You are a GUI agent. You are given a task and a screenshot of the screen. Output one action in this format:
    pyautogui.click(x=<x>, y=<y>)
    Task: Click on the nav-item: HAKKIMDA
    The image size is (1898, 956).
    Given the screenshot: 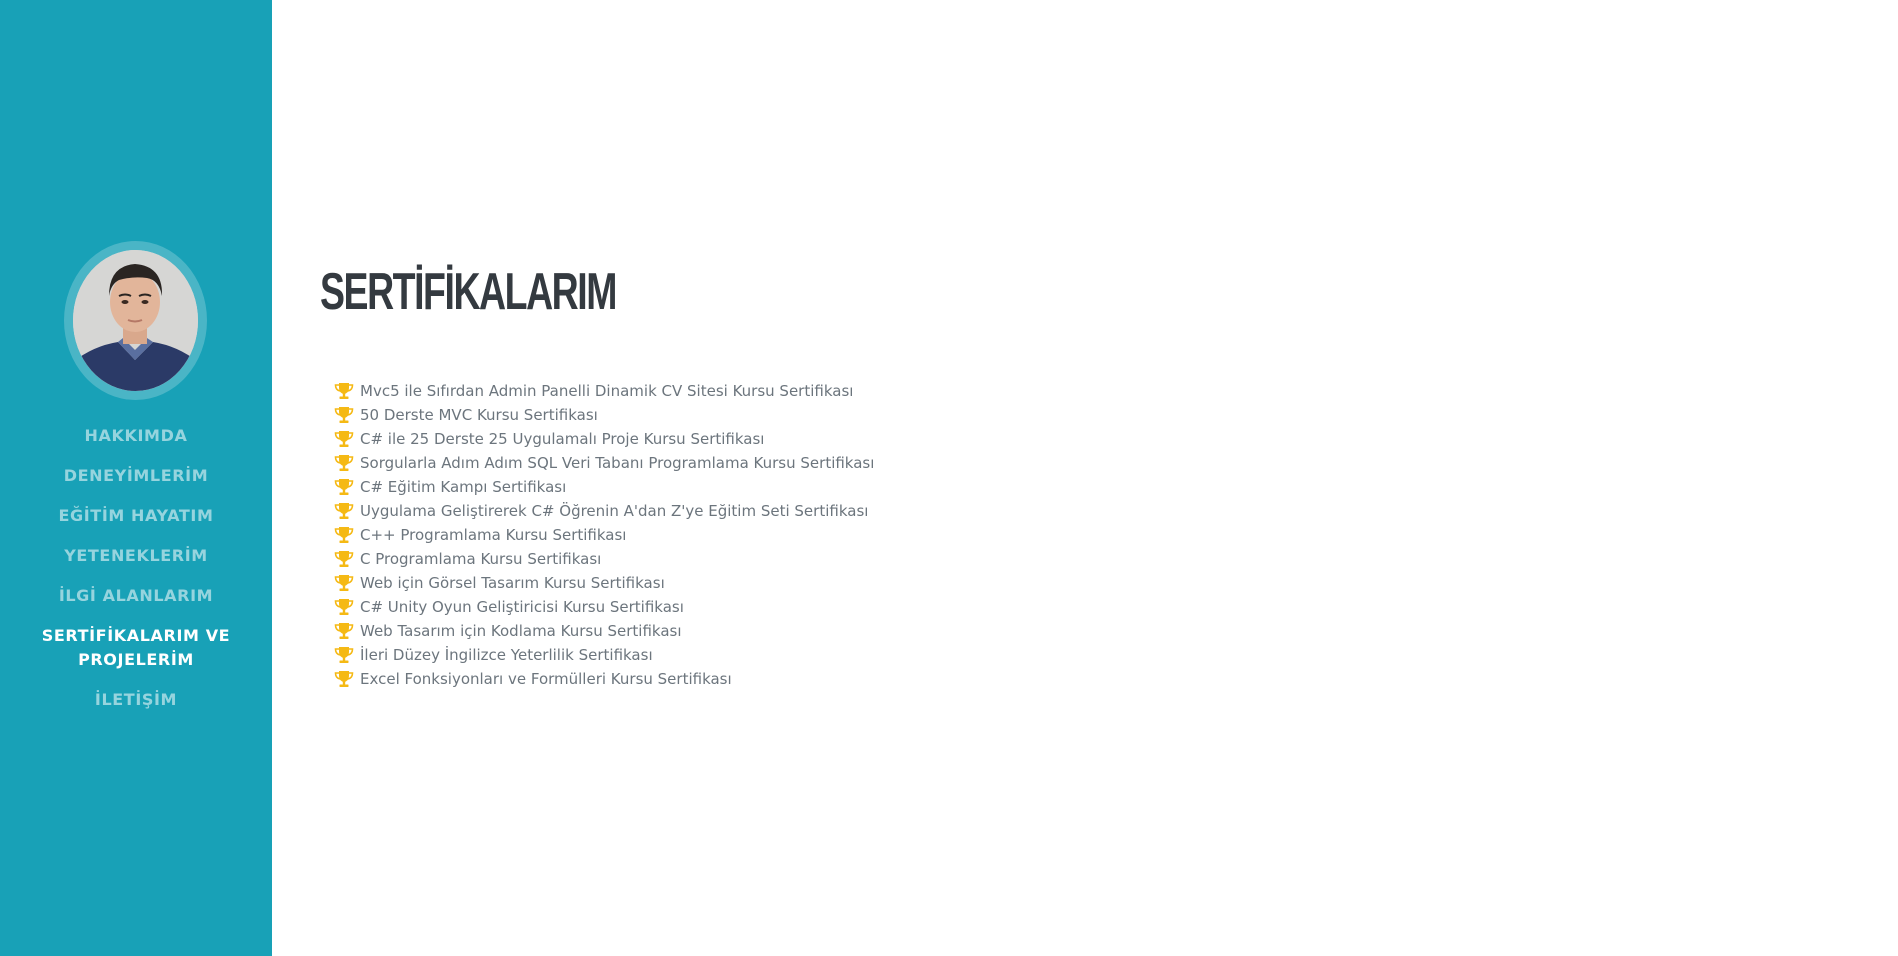 What is the action you would take?
    pyautogui.click(x=136, y=436)
    